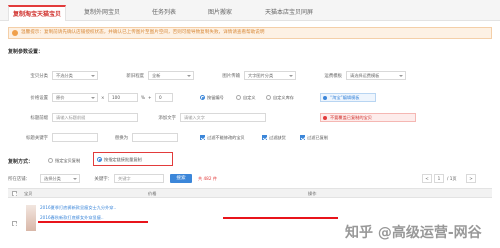 The width and height of the screenshot is (500, 248). What do you see at coordinates (250, 10) in the screenshot?
I see `tab-bar: 复制淘宝天猫宝贝 复制外网宝贝 任务列表 图片搬家 天猫本店宝贝同屏` at bounding box center [250, 10].